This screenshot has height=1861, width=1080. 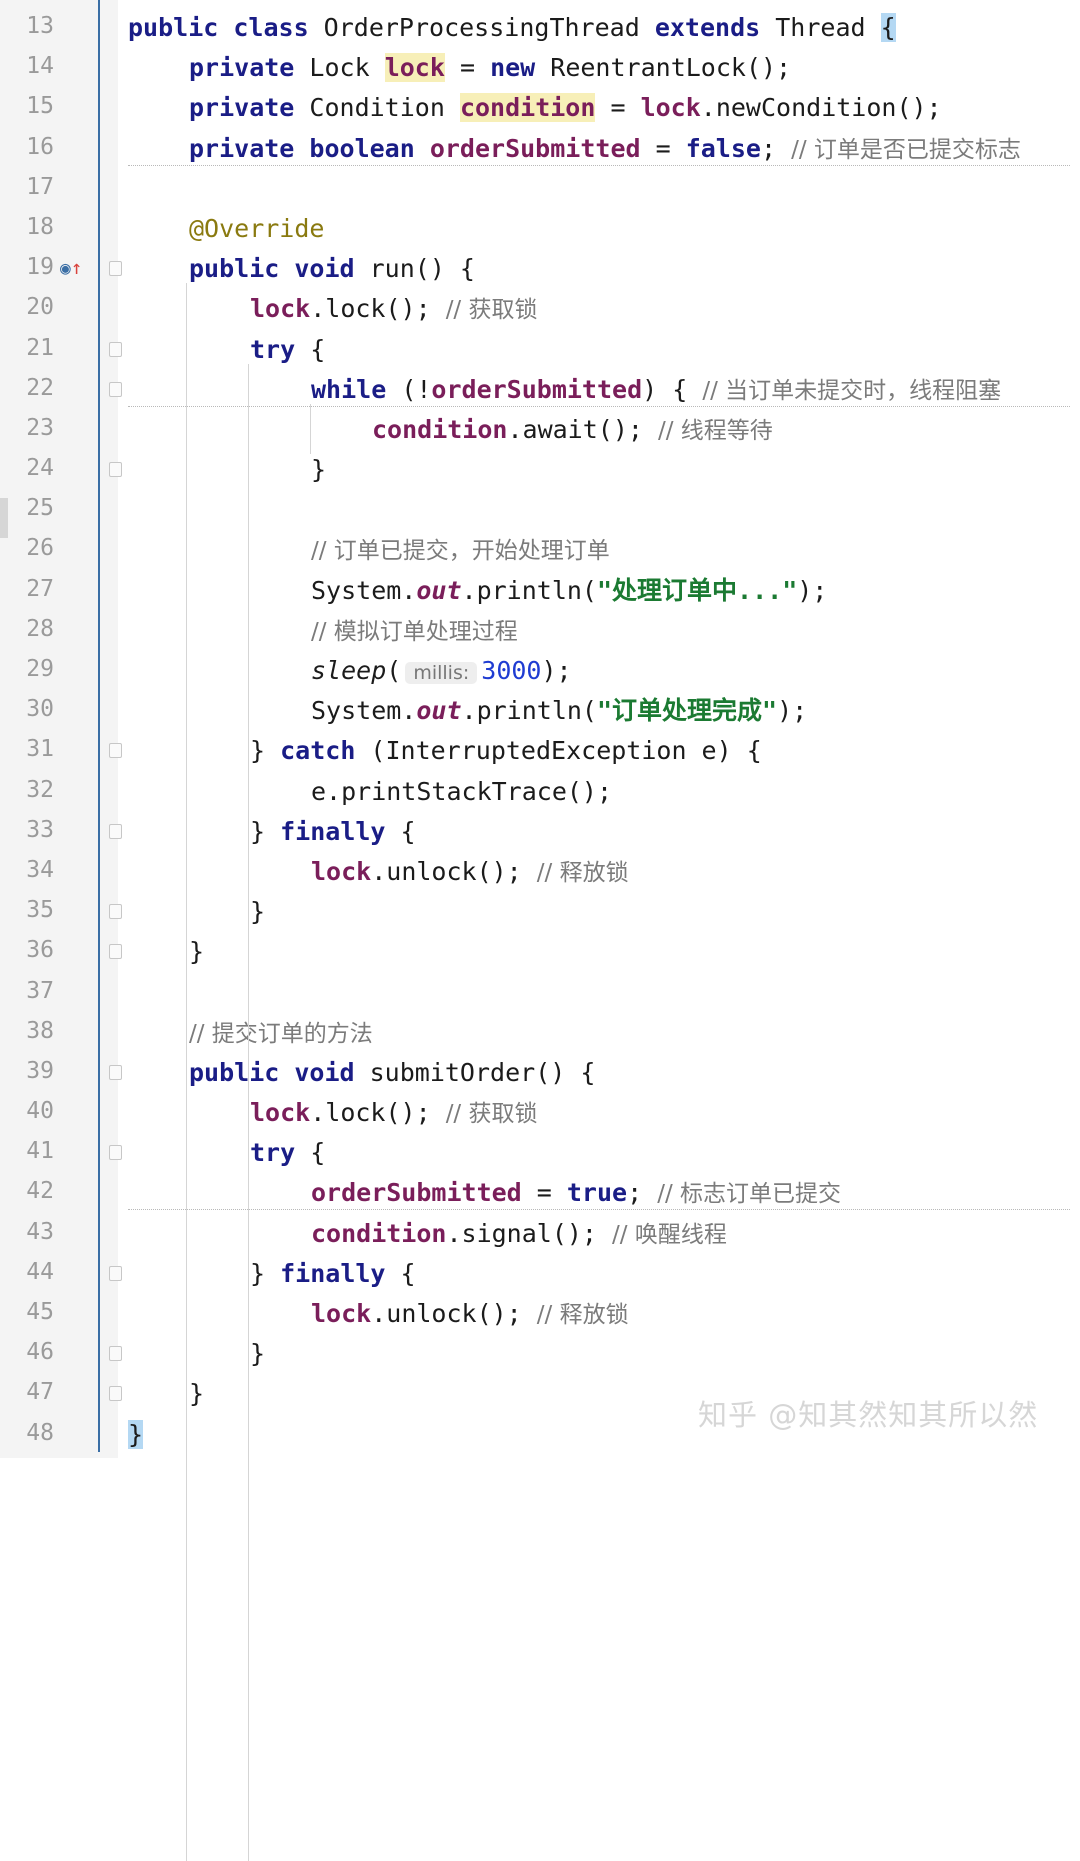 What do you see at coordinates (256, 229) in the screenshot?
I see `code-line: @Override` at bounding box center [256, 229].